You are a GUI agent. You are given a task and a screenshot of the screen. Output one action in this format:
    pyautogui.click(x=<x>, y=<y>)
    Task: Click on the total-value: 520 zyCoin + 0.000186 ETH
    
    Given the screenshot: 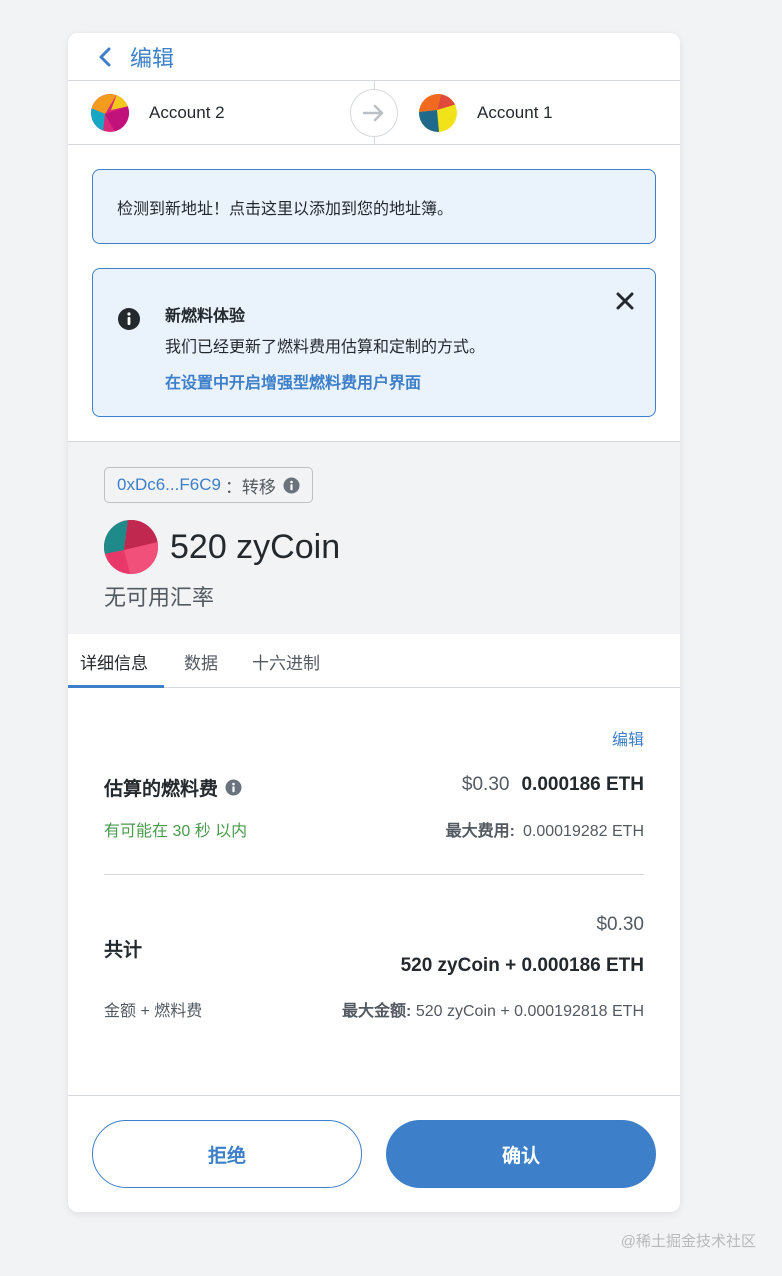 What is the action you would take?
    pyautogui.click(x=522, y=965)
    